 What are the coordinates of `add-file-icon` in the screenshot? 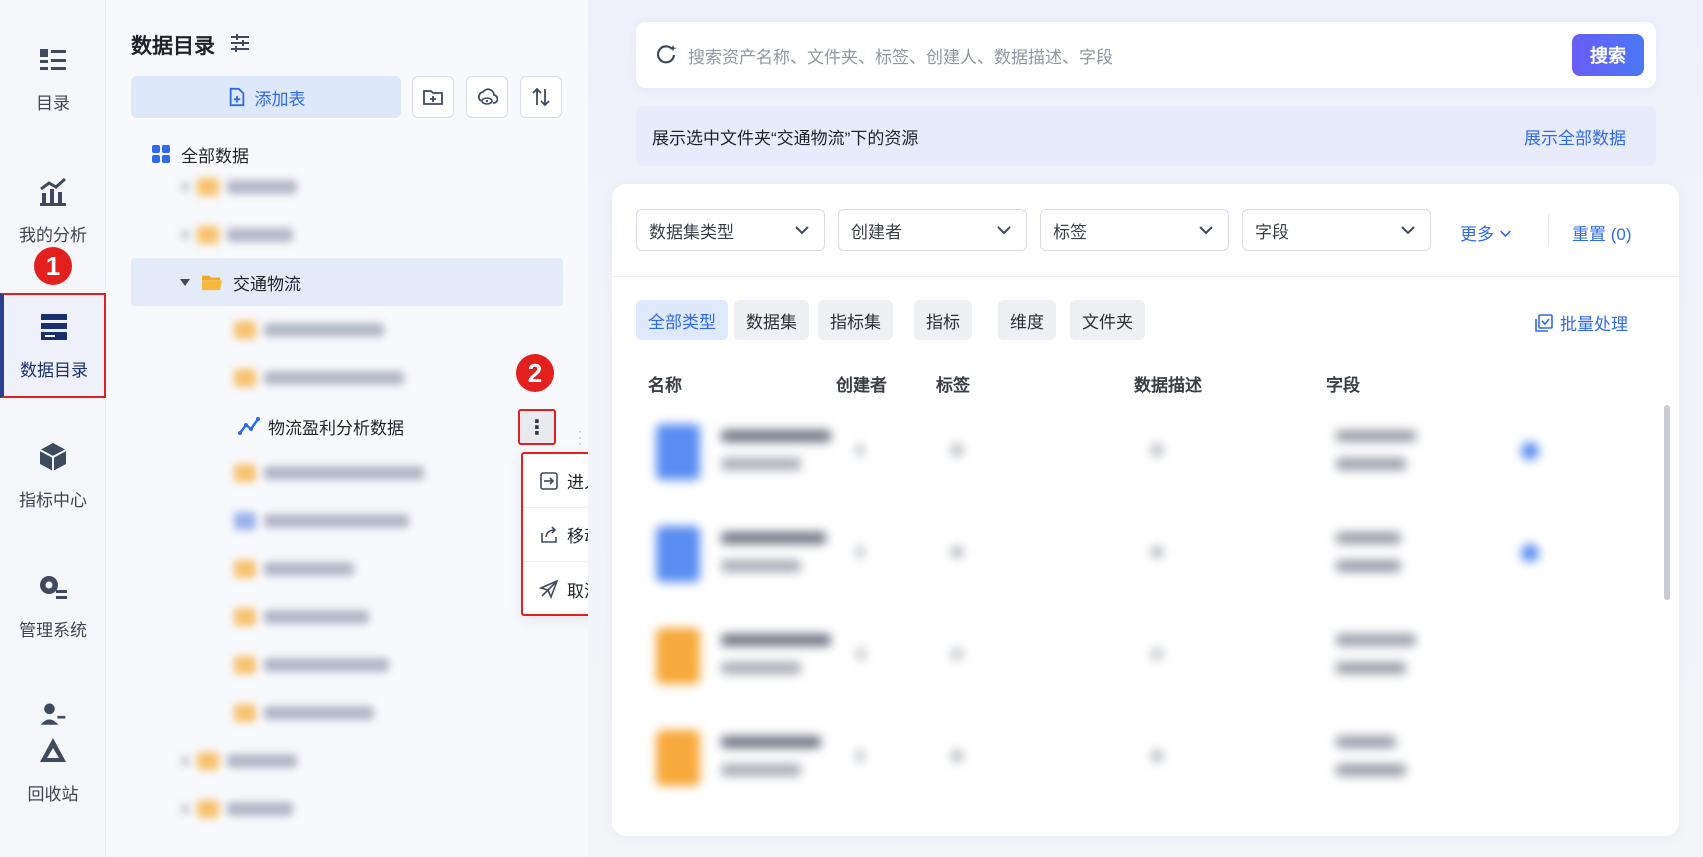 It's located at (236, 97).